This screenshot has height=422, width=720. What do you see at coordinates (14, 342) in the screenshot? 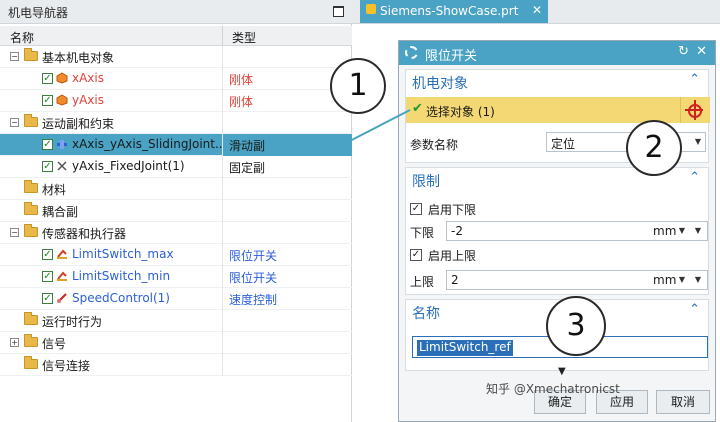
I see `expand-icon: +` at bounding box center [14, 342].